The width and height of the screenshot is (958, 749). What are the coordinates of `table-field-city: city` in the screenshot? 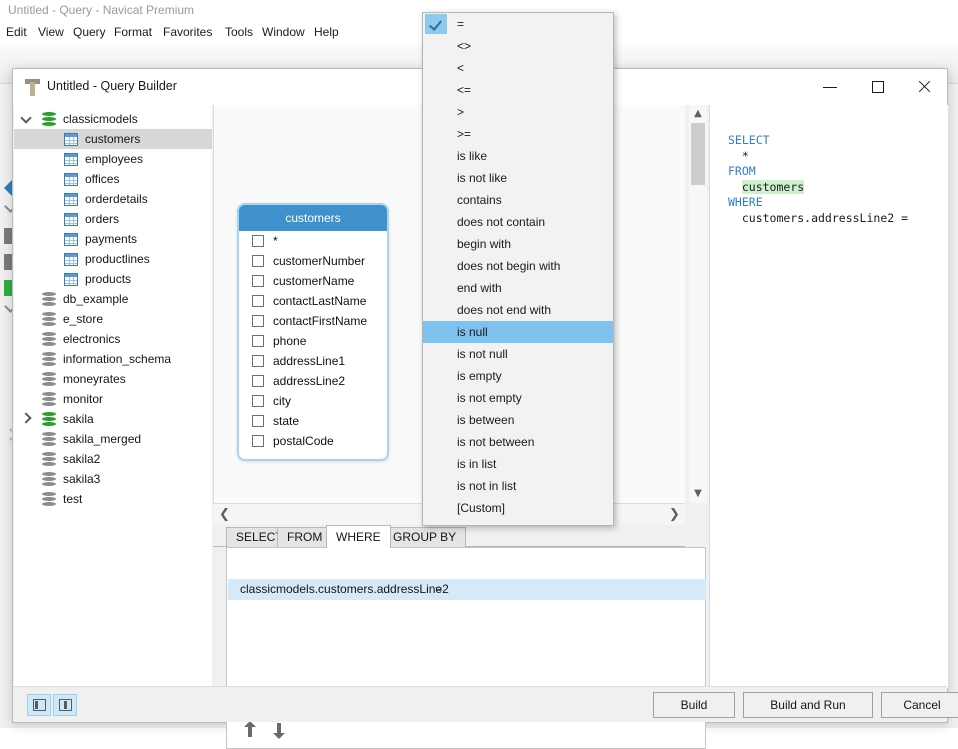 It's located at (313, 401).